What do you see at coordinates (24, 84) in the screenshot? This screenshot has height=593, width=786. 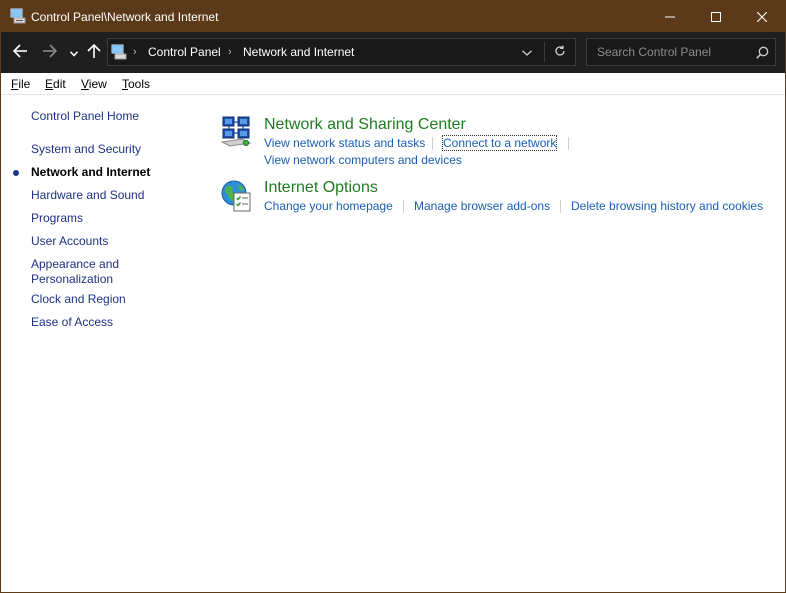 I see `menu-file-label: ile` at bounding box center [24, 84].